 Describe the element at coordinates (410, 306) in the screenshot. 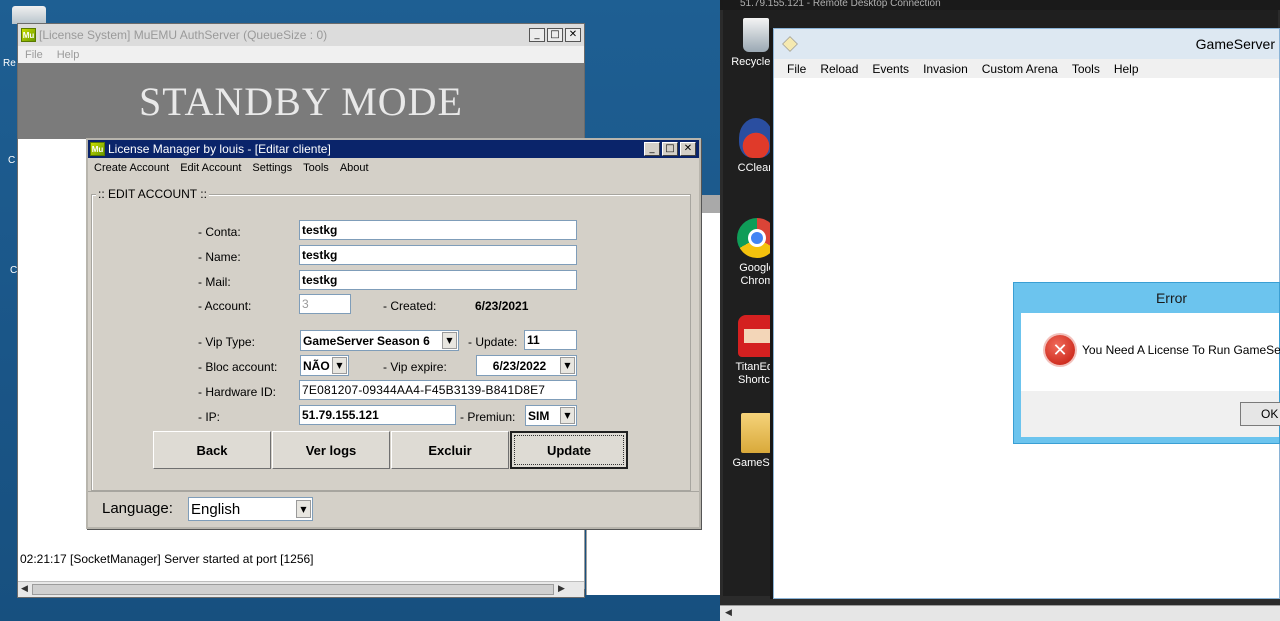

I see `created-label: - Created:` at that location.